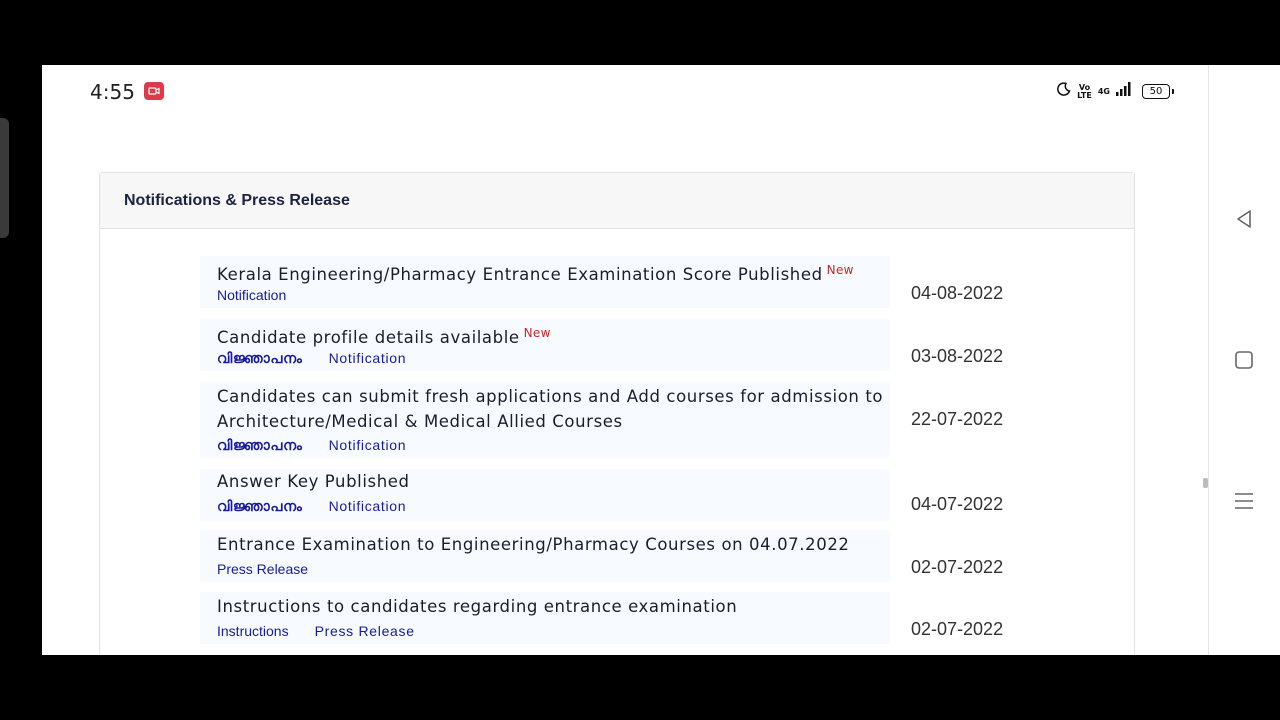 The width and height of the screenshot is (1280, 720). Describe the element at coordinates (957, 356) in the screenshot. I see `item-date: 03-08-2022` at that location.